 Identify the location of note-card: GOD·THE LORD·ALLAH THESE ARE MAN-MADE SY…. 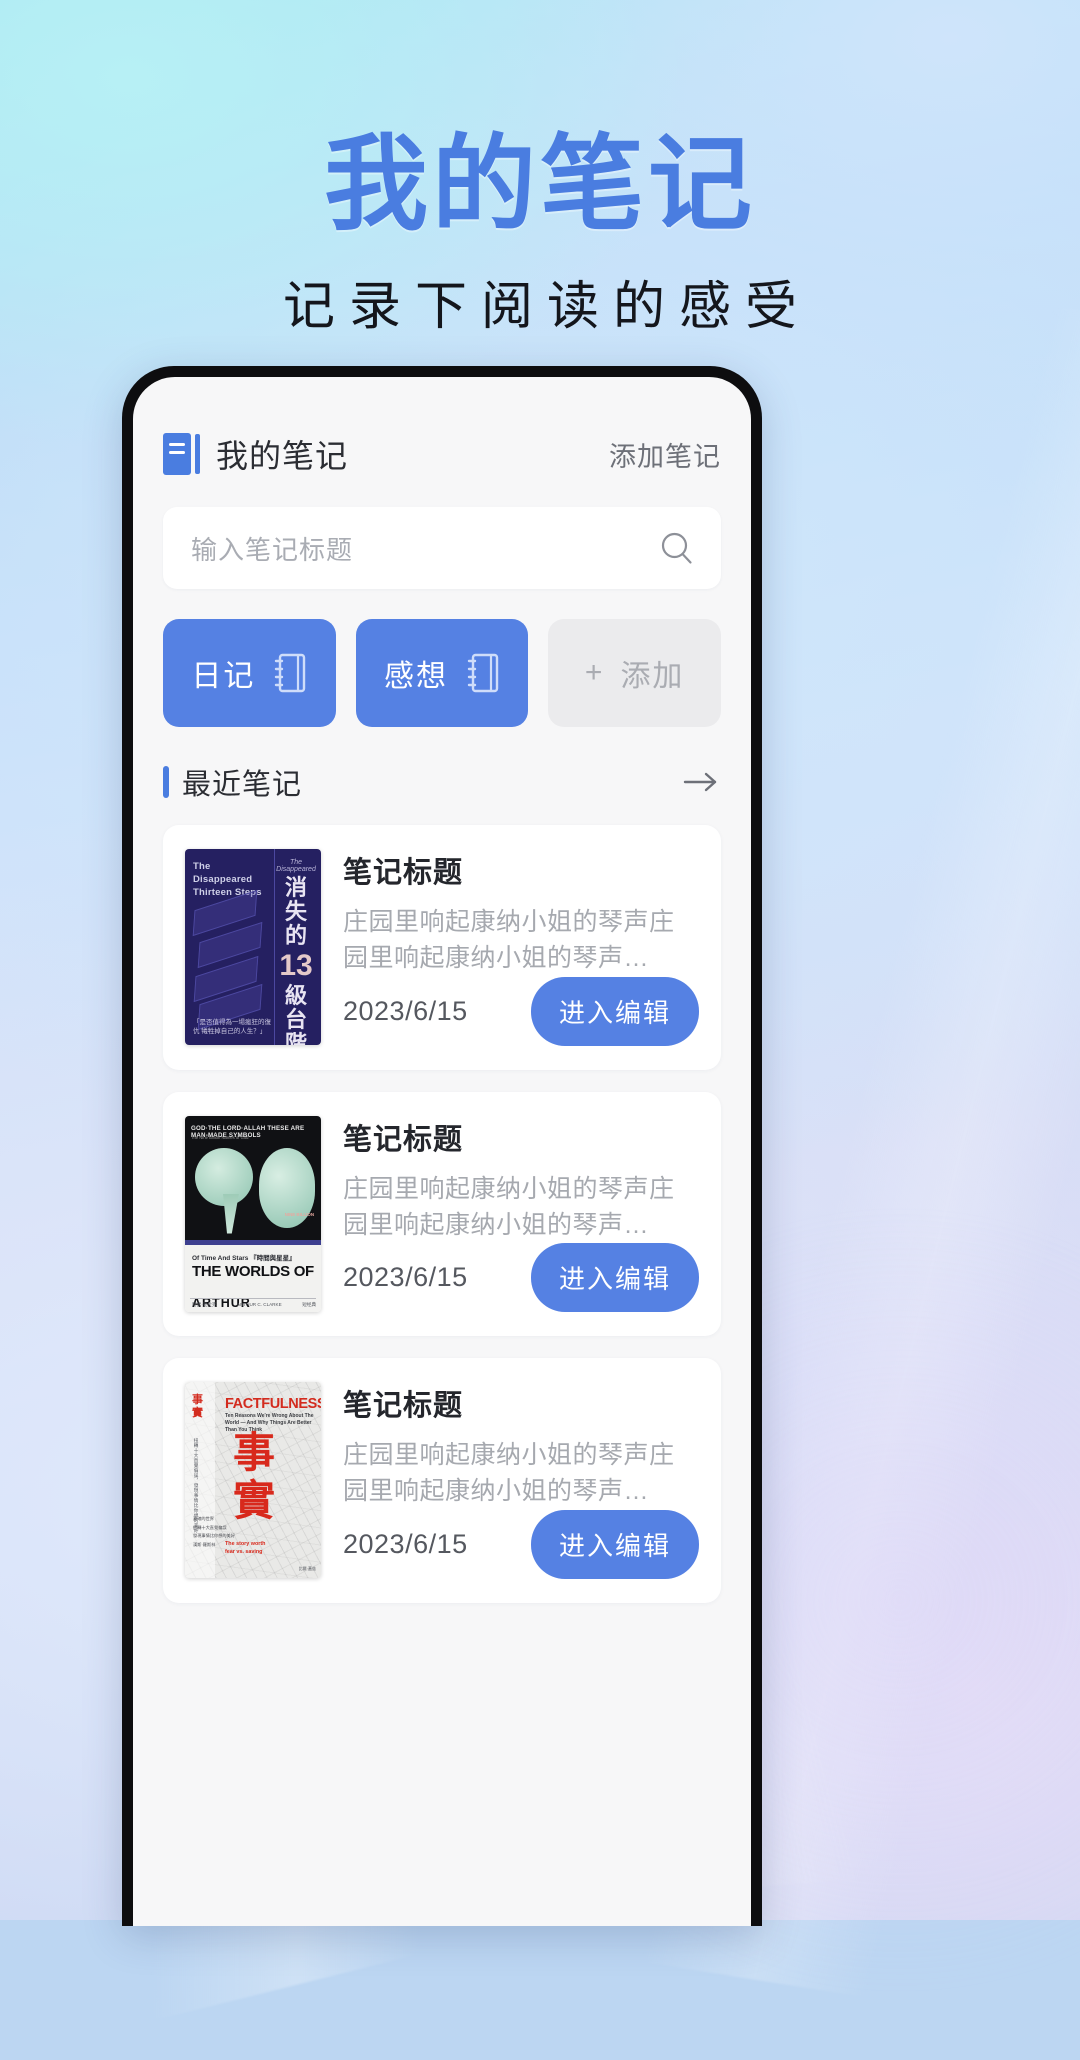
(442, 1213).